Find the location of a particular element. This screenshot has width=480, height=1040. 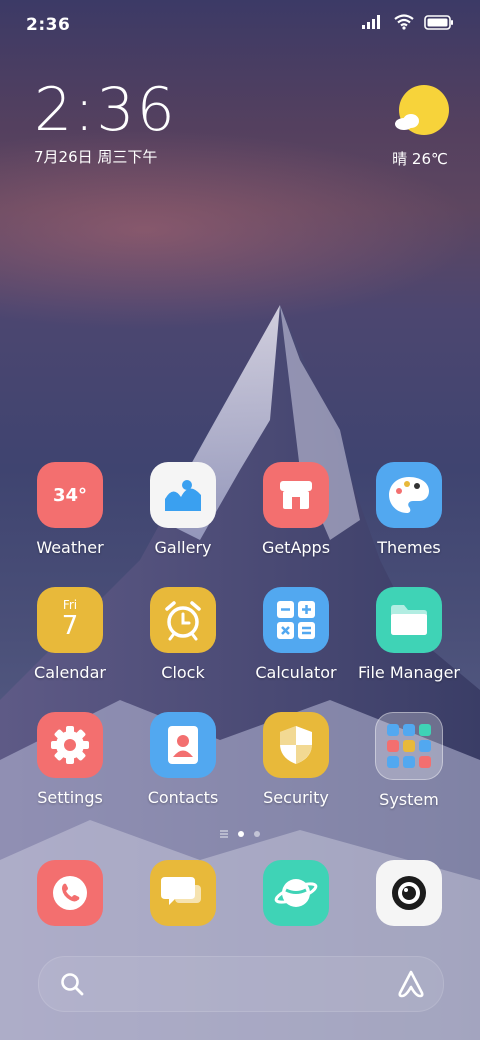

app-clock: Clock is located at coordinates (183, 634).